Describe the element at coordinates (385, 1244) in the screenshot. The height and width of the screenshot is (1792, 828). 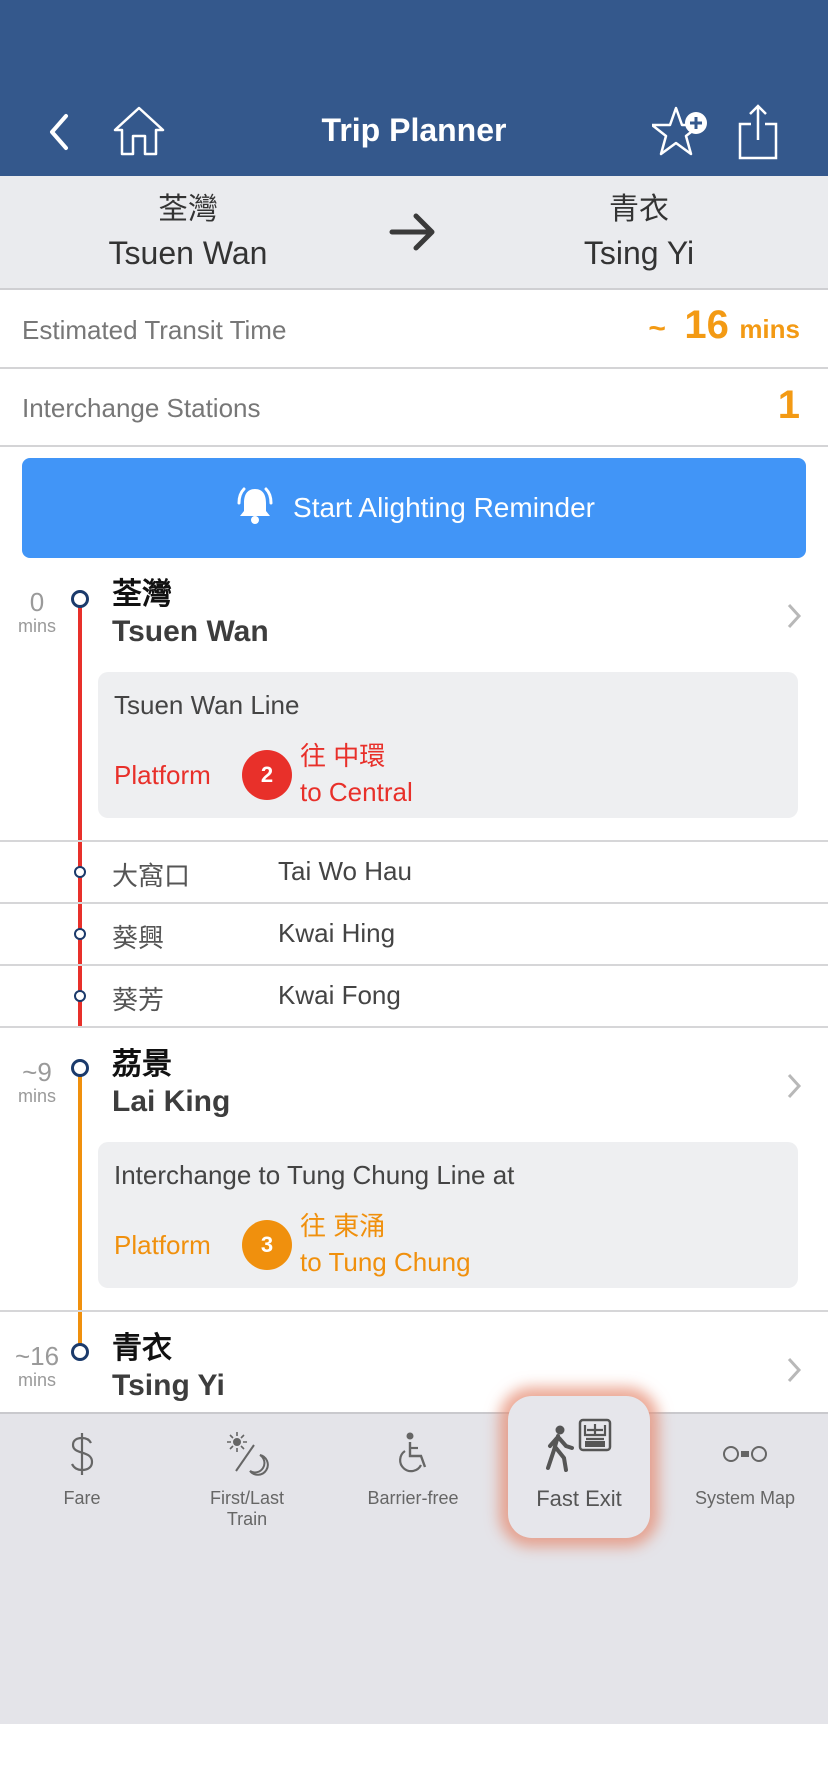
I see `platform-destination: 往 東涌 to Tung Chung` at that location.